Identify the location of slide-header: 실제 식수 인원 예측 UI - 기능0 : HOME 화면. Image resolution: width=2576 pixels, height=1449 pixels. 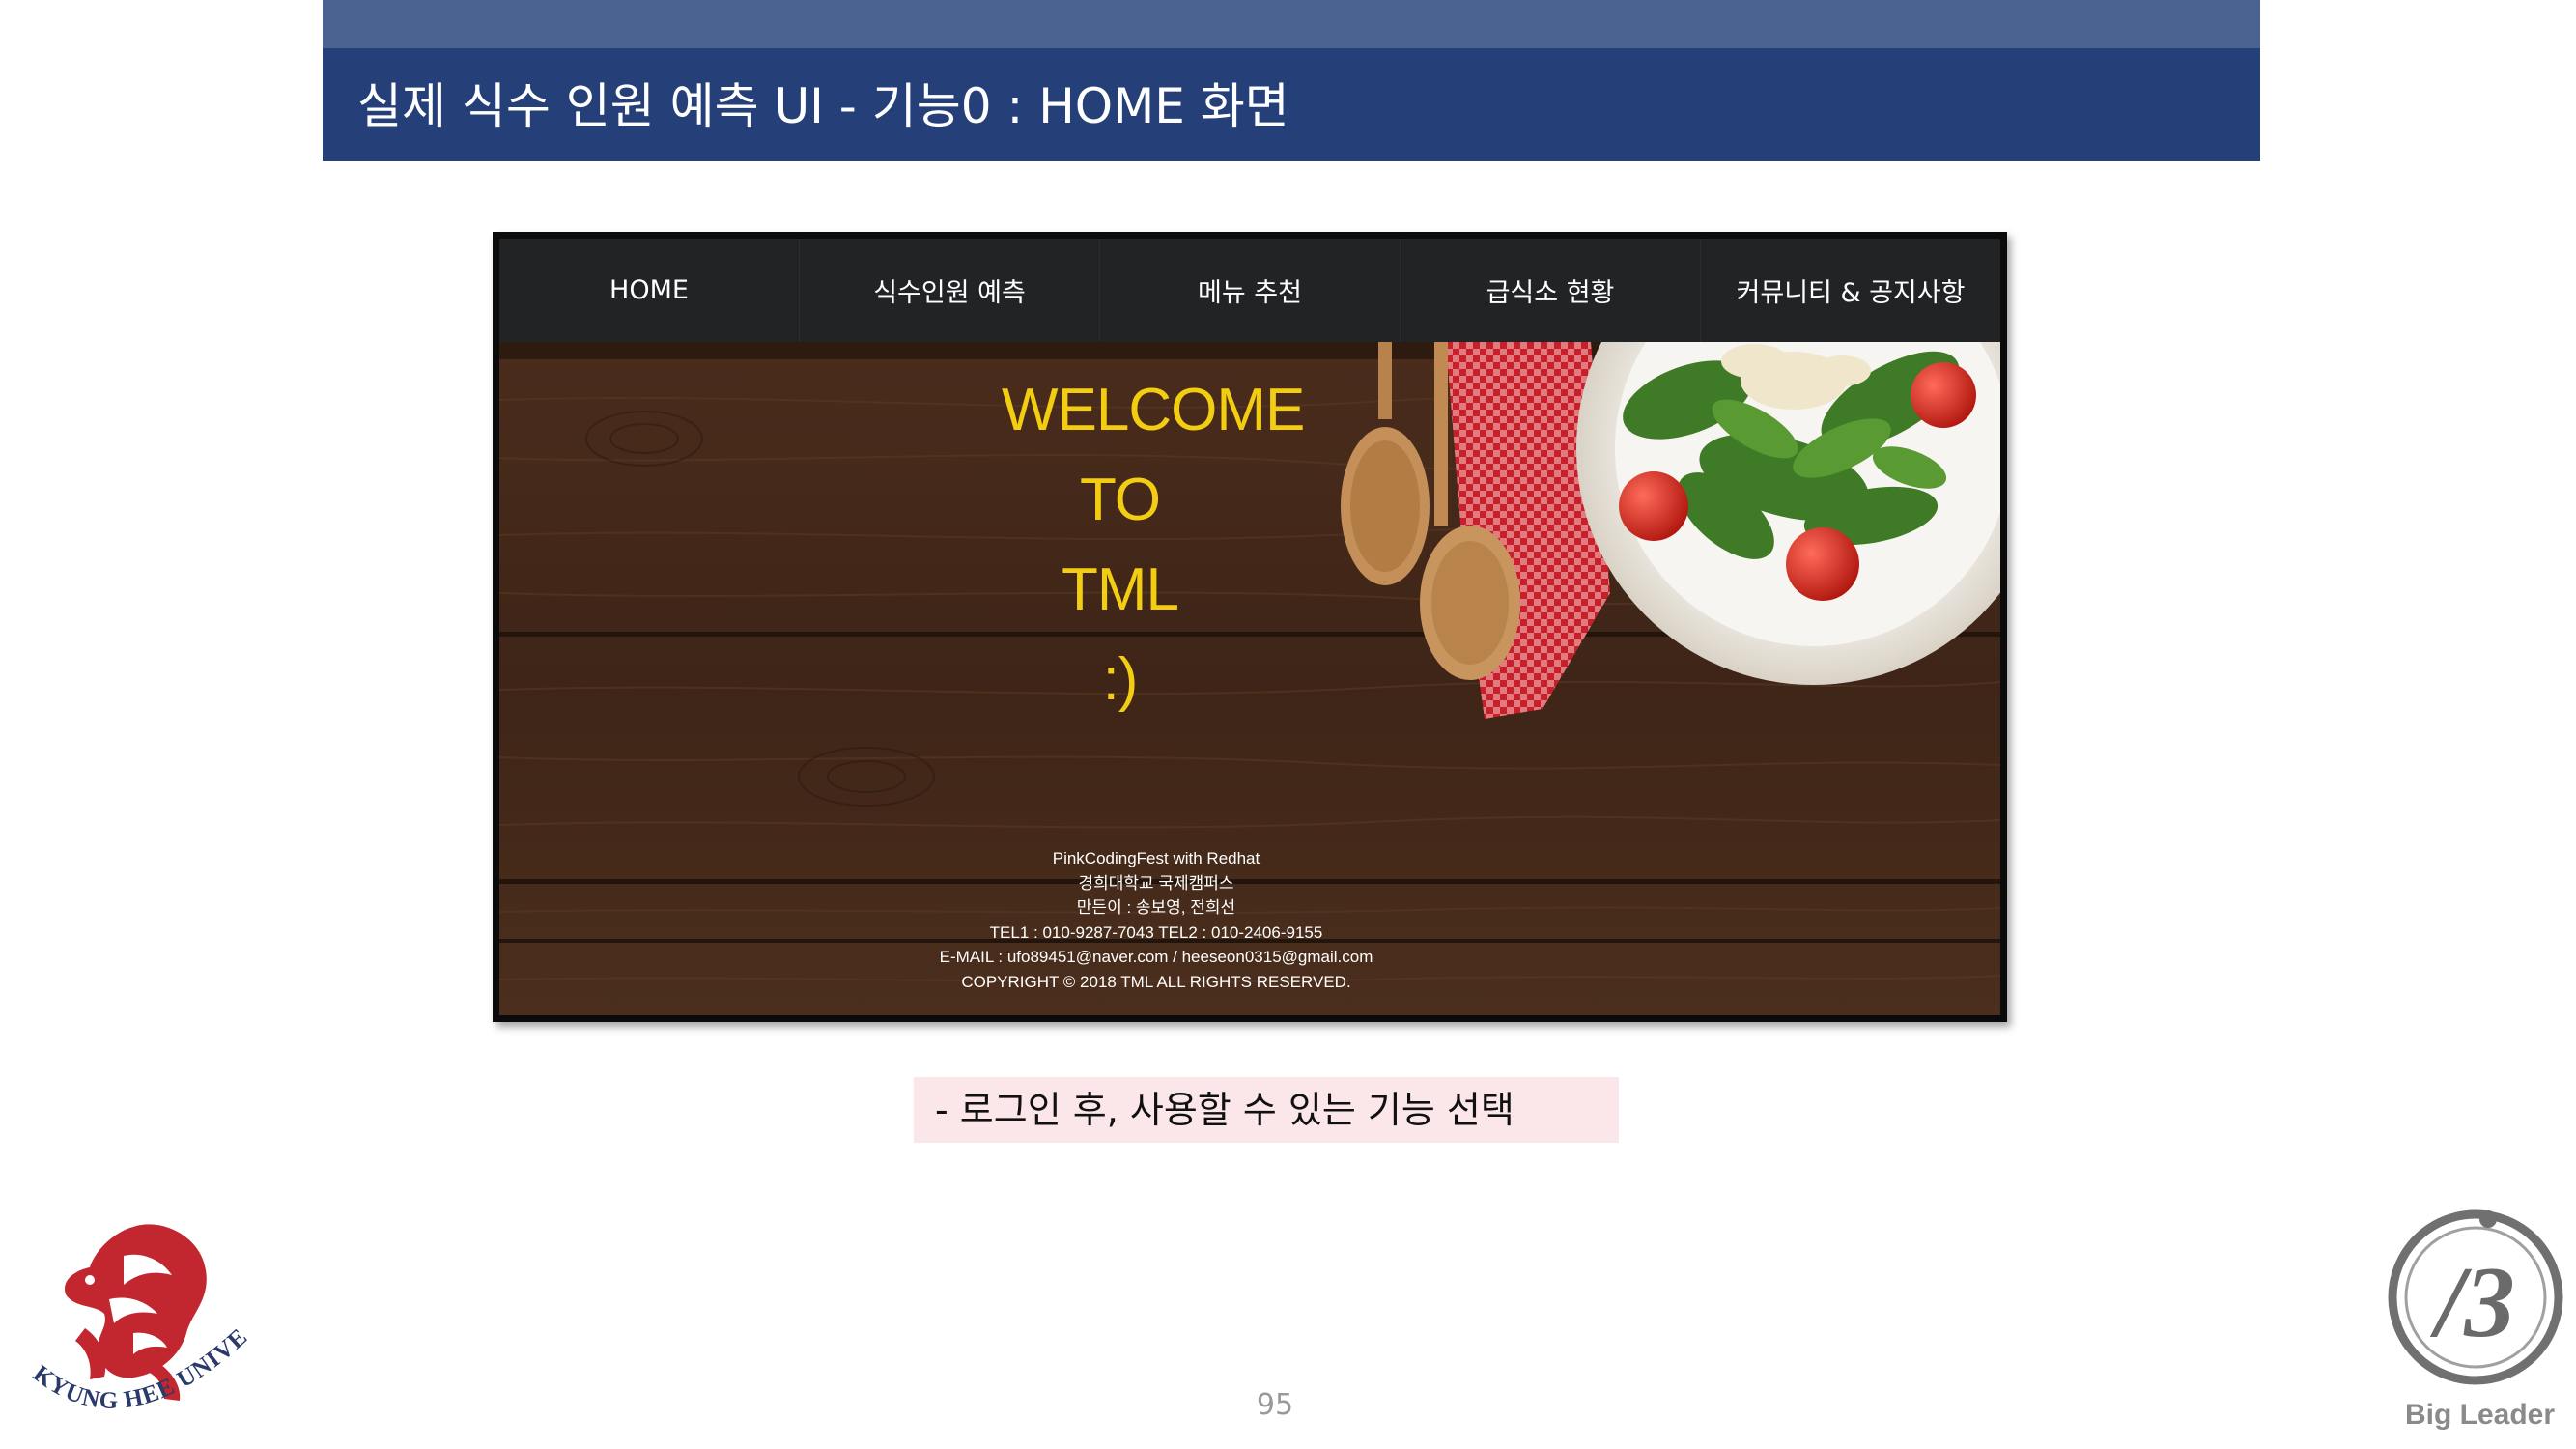
(1291, 104).